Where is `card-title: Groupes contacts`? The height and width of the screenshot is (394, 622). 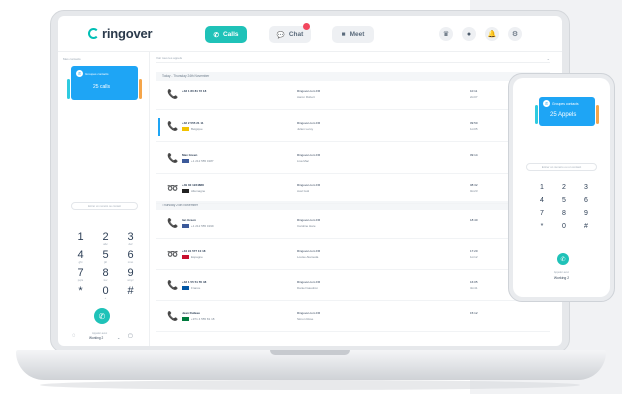
card-title: Groupes contacts is located at coordinates (565, 104).